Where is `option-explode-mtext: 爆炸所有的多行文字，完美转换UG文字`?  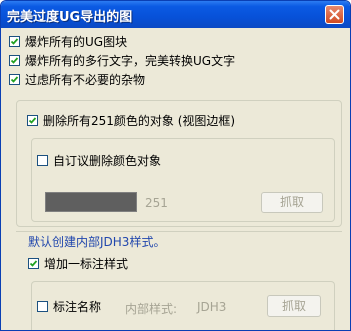
option-explode-mtext: 爆炸所有的多行文字，完美转换UG文字 is located at coordinates (122, 60).